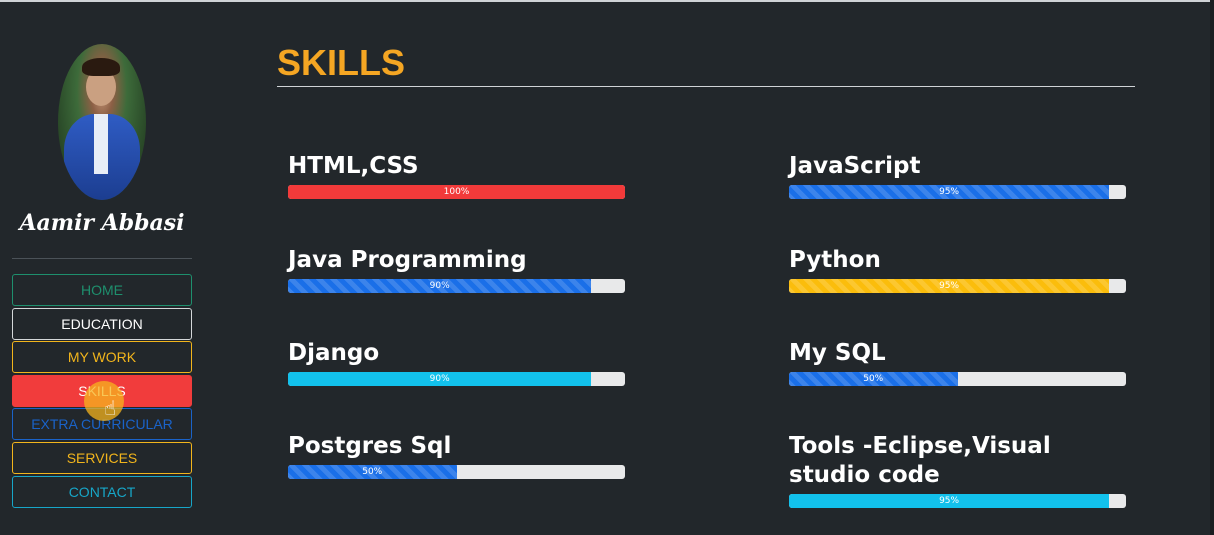 Image resolution: width=1214 pixels, height=535 pixels. What do you see at coordinates (407, 260) in the screenshot?
I see `skill-label: Java Programming` at bounding box center [407, 260].